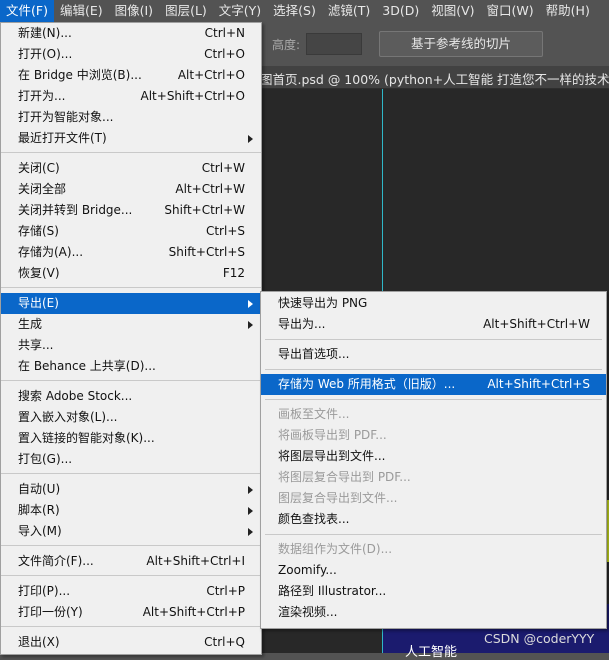 This screenshot has width=609, height=660. I want to click on menubar-image: 图像(I), so click(134, 11).